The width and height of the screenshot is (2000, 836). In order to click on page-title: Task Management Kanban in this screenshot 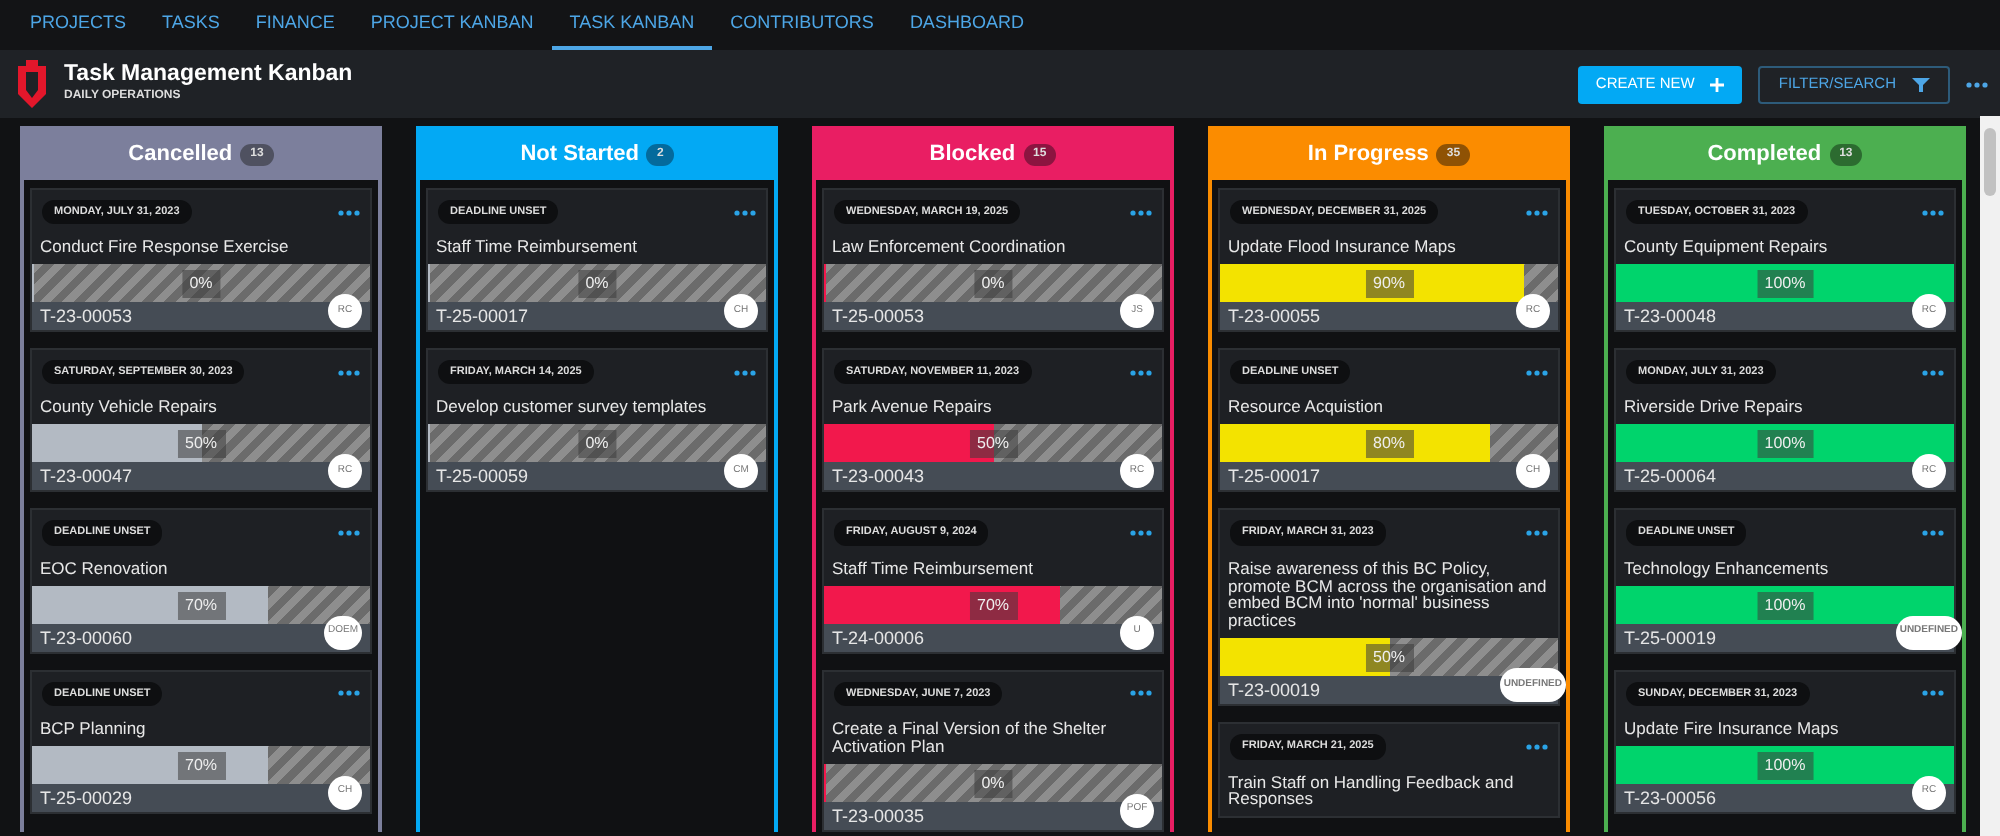, I will do `click(208, 75)`.